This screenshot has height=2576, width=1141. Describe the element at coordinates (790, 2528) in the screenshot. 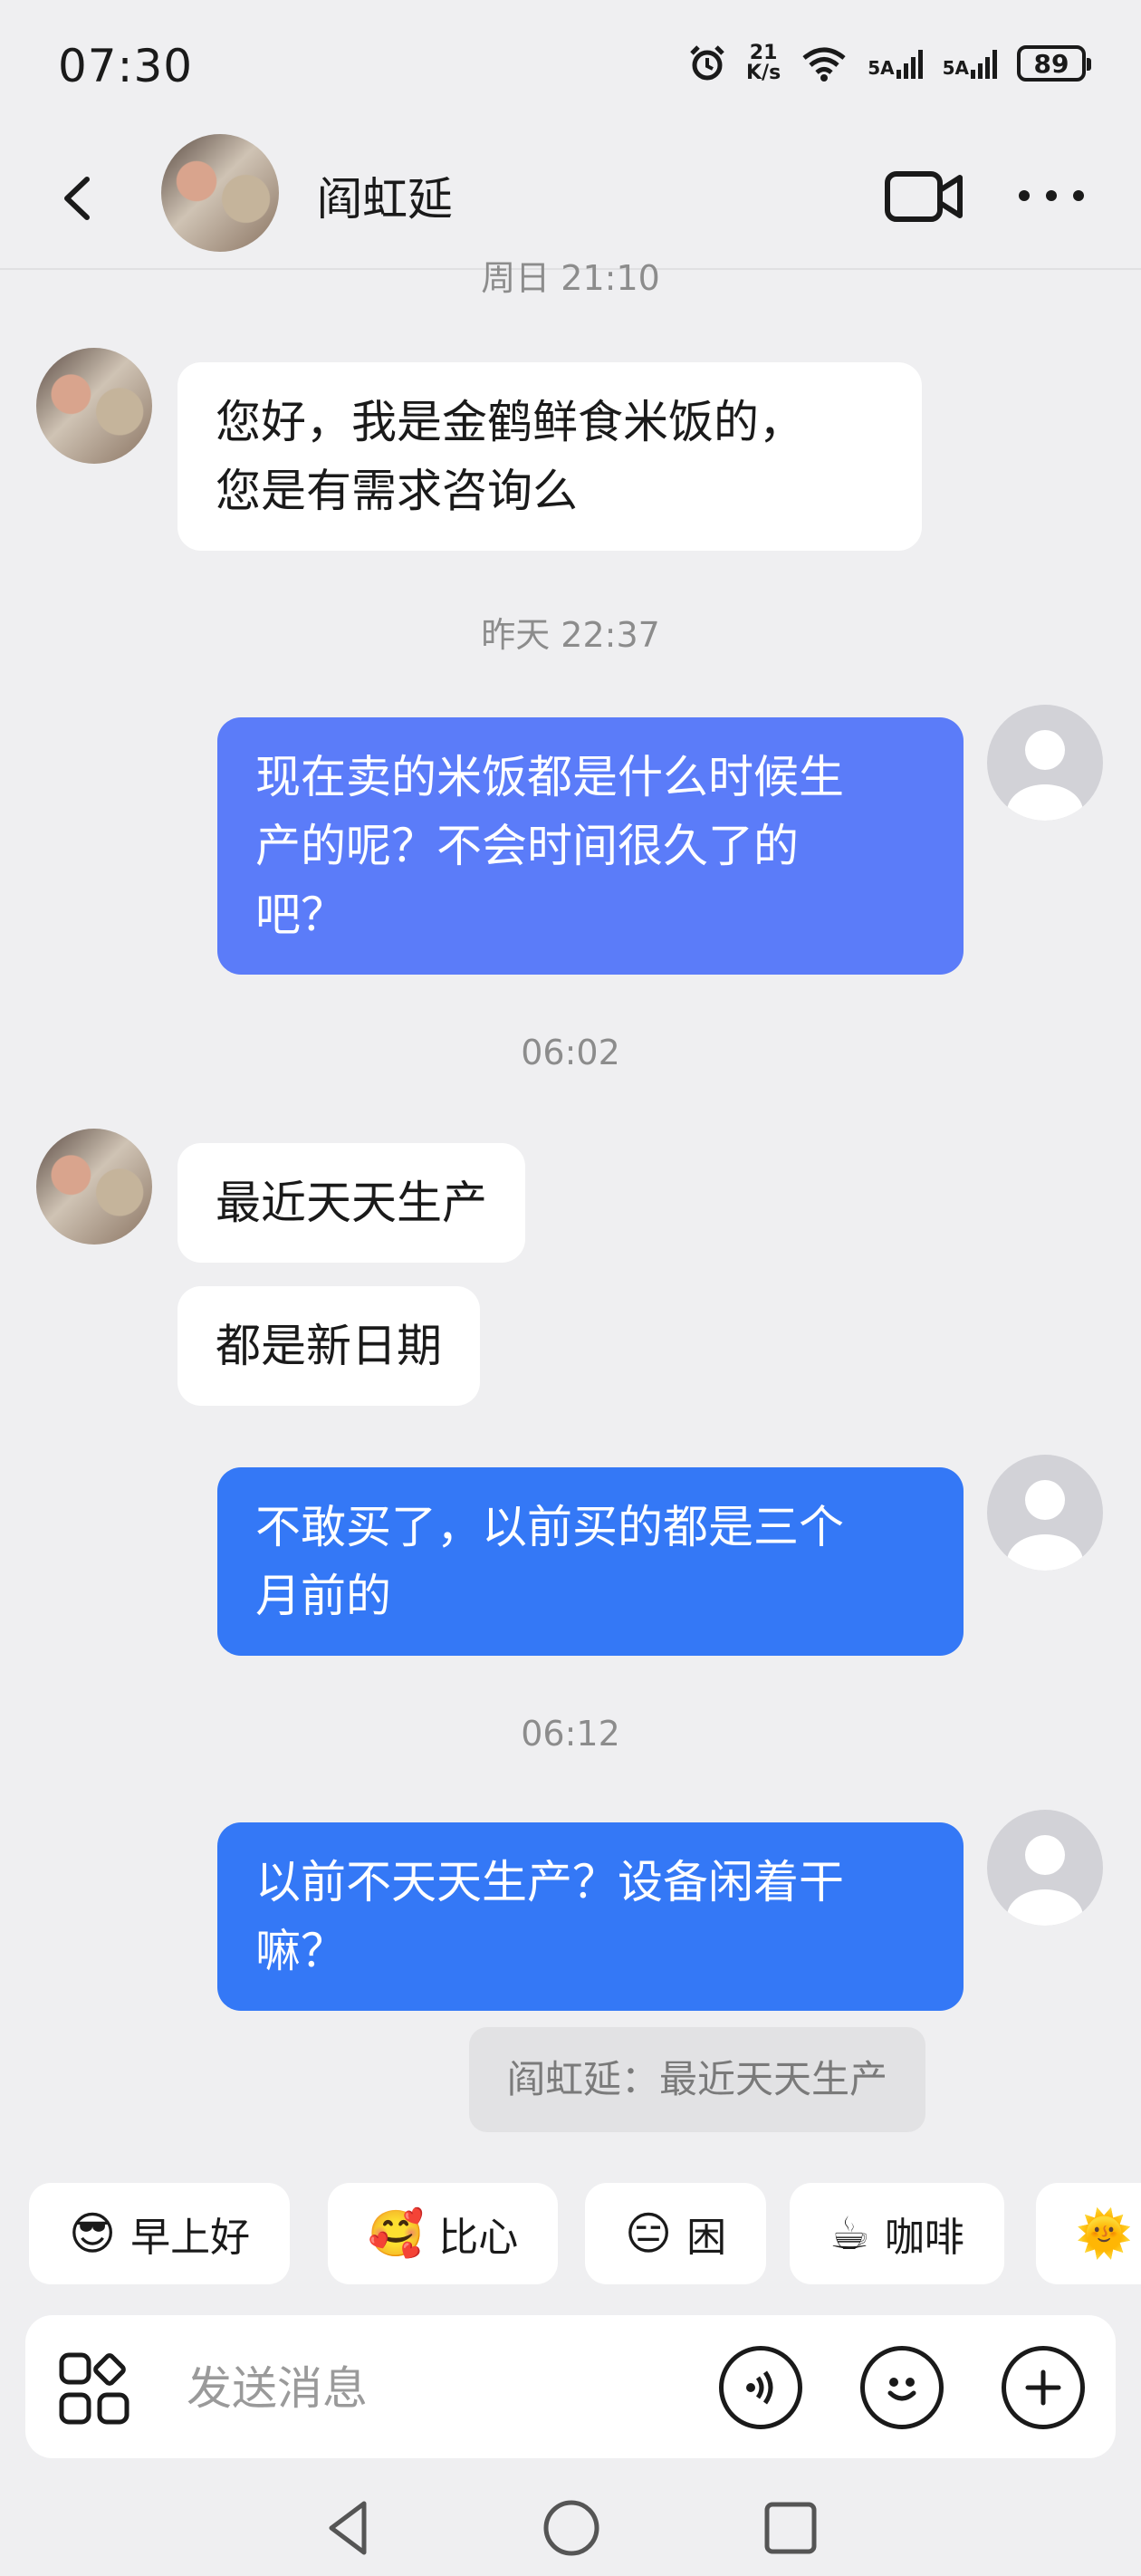

I see `nav-recents-icon` at that location.